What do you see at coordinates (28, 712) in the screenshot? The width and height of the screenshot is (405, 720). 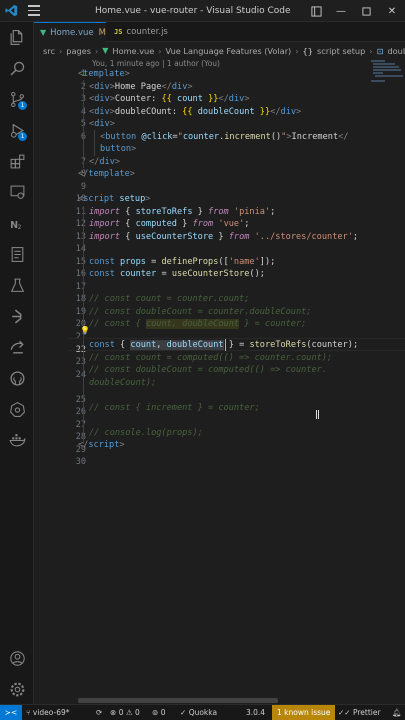 I see `git-branch-icon: ⑂` at bounding box center [28, 712].